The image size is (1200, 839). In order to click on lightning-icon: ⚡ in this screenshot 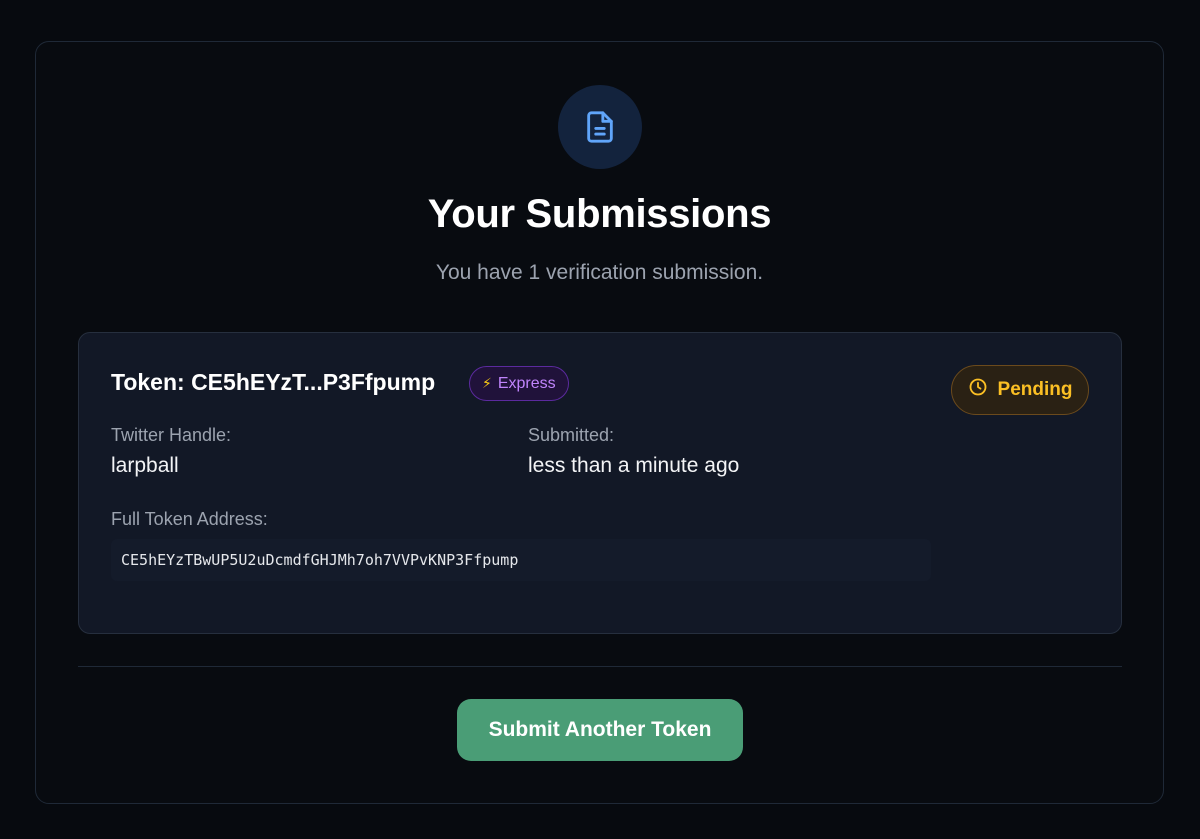, I will do `click(487, 383)`.